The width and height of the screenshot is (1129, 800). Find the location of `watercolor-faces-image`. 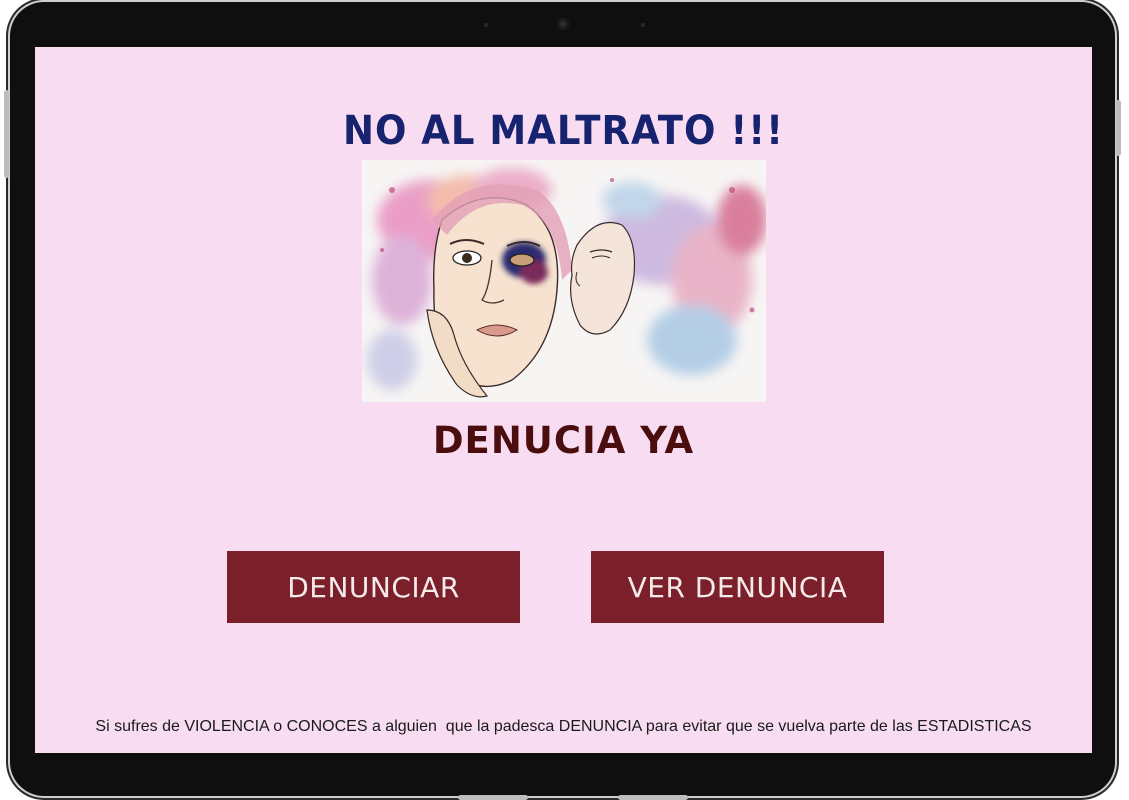

watercolor-faces-image is located at coordinates (564, 281).